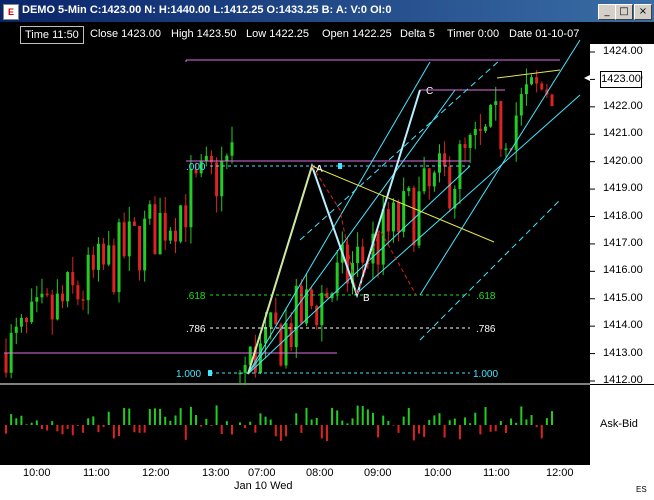 This screenshot has height=500, width=654. What do you see at coordinates (196, 296) in the screenshot?
I see `fib-618-left-label: .618` at bounding box center [196, 296].